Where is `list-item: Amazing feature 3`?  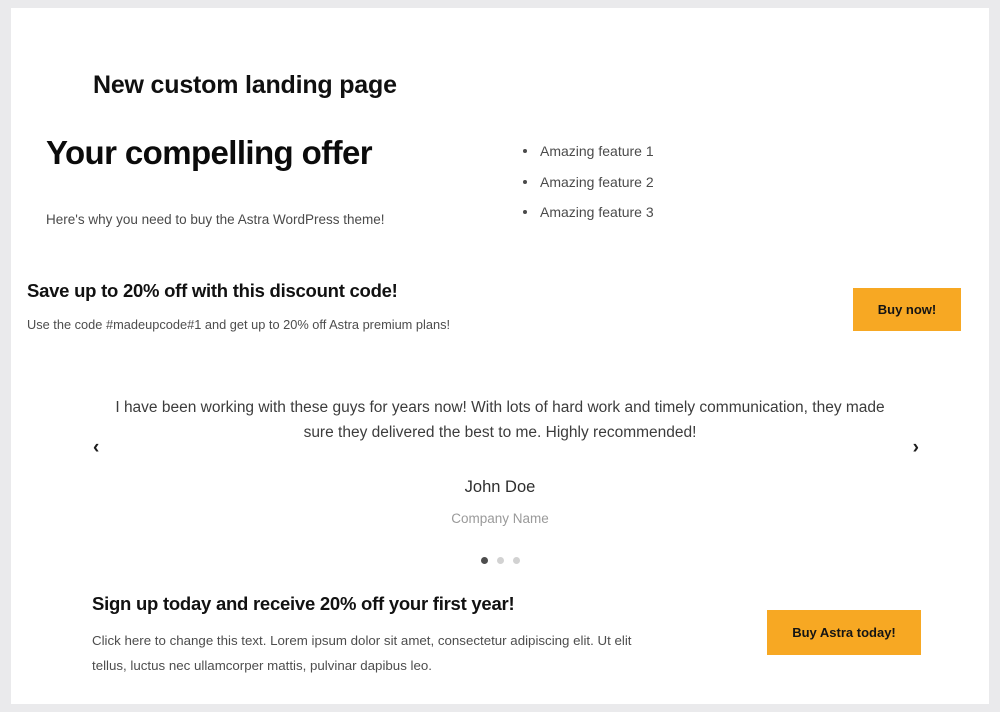
list-item: Amazing feature 3 is located at coordinates (756, 213).